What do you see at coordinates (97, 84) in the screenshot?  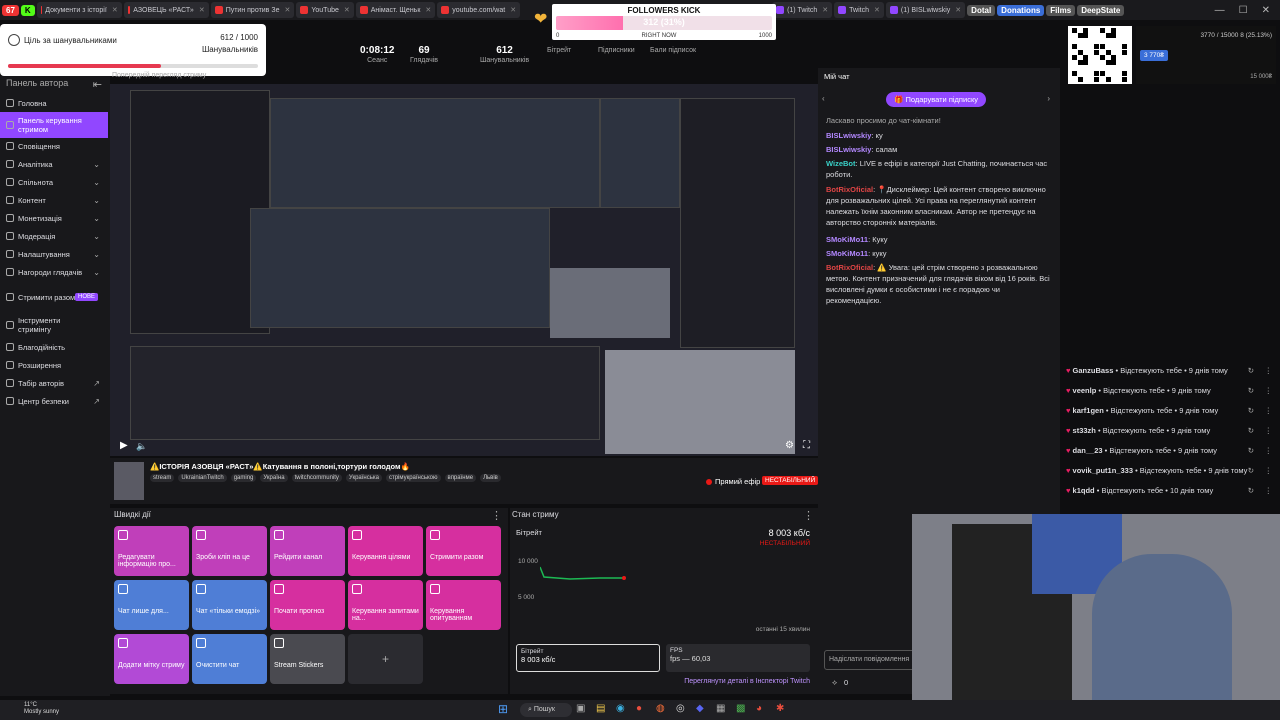 I see `collapse-sidebar-icon: ⇤` at bounding box center [97, 84].